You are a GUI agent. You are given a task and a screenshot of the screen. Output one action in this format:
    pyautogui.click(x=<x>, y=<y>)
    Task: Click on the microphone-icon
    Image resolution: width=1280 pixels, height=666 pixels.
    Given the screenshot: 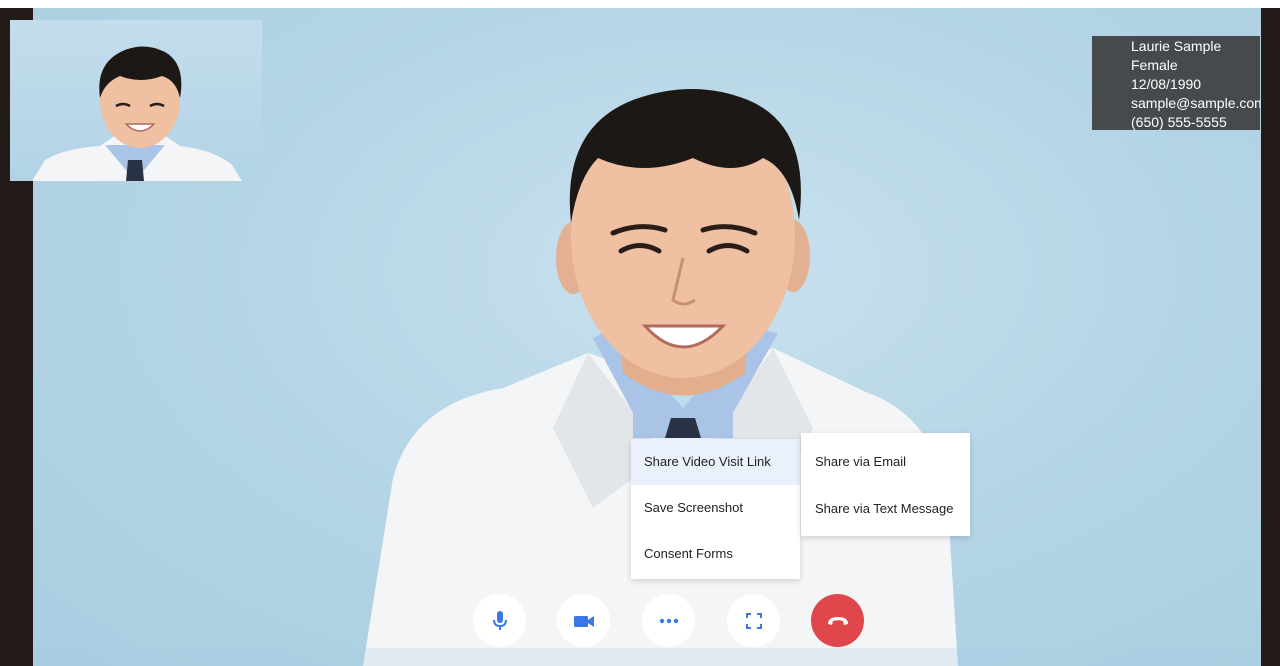 What is the action you would take?
    pyautogui.click(x=499, y=620)
    